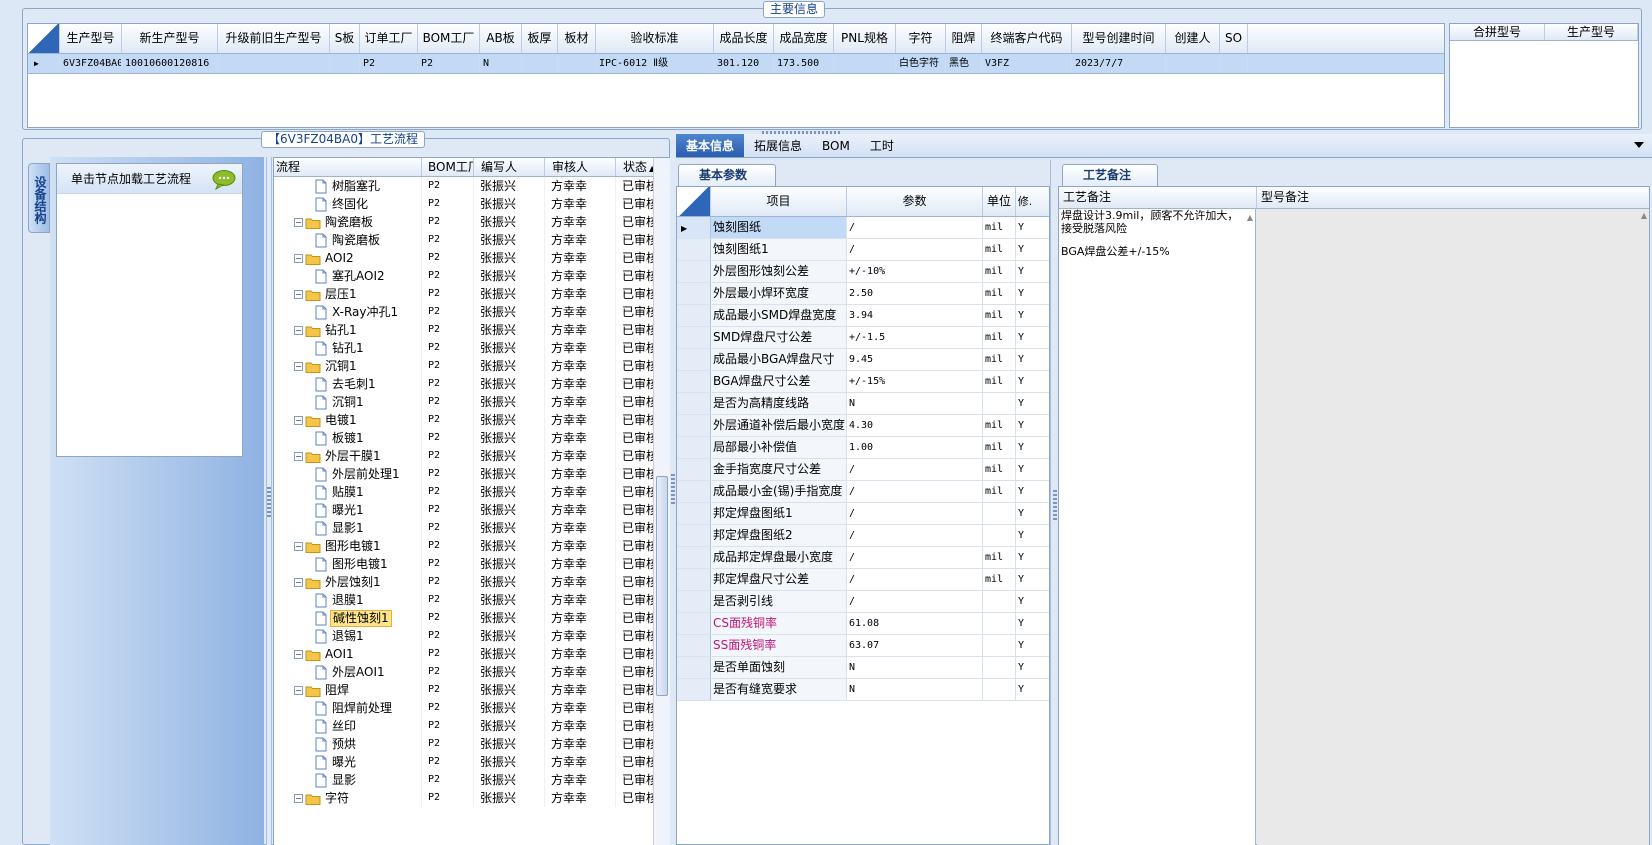  What do you see at coordinates (472, 582) in the screenshot?
I see `tree-row: − 外层蚀刻1 P2 张振兴 方幸幸 已审核` at bounding box center [472, 582].